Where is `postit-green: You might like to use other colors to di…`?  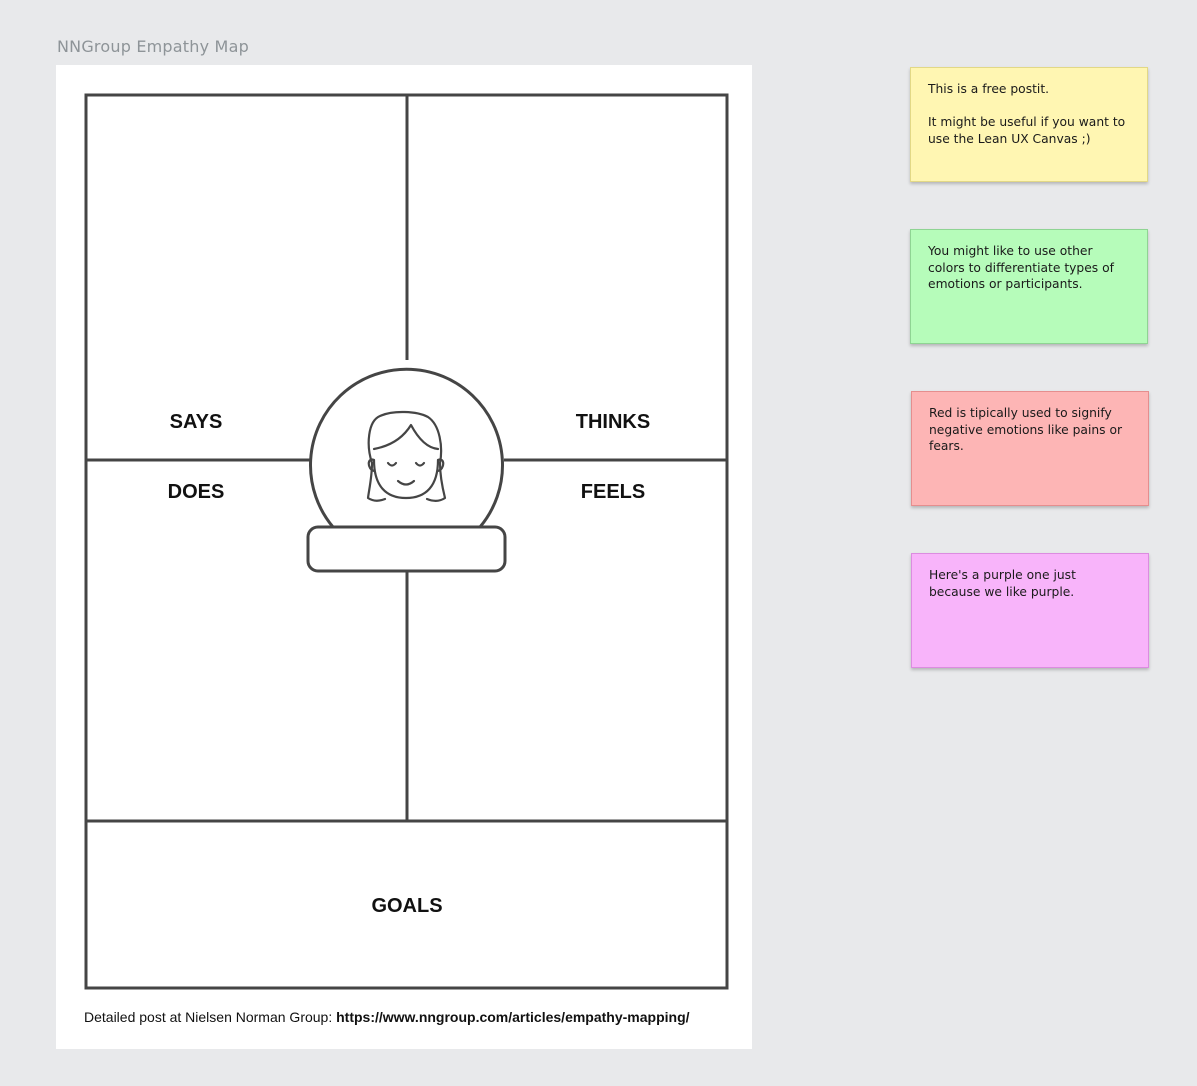
postit-green: You might like to use other colors to di… is located at coordinates (1029, 286).